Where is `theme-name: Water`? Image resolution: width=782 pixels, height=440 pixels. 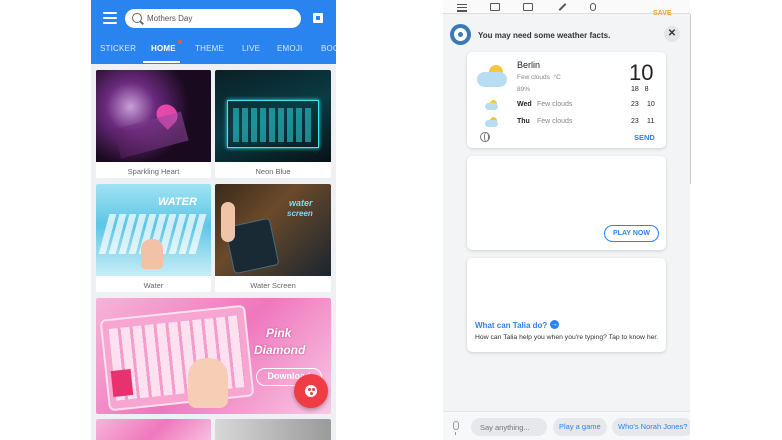 theme-name: Water is located at coordinates (153, 285).